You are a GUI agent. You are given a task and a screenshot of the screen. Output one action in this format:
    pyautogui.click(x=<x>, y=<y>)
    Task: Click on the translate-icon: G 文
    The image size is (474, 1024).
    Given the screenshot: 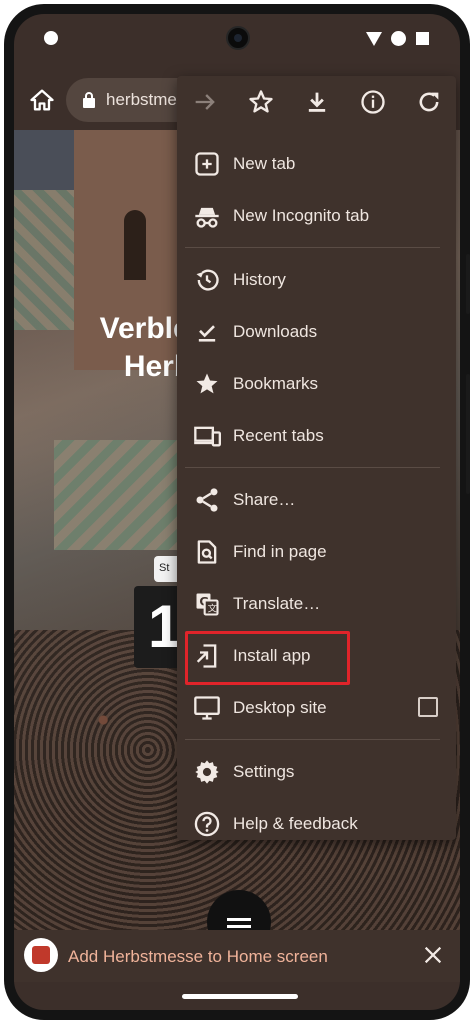 What is the action you would take?
    pyautogui.click(x=207, y=604)
    